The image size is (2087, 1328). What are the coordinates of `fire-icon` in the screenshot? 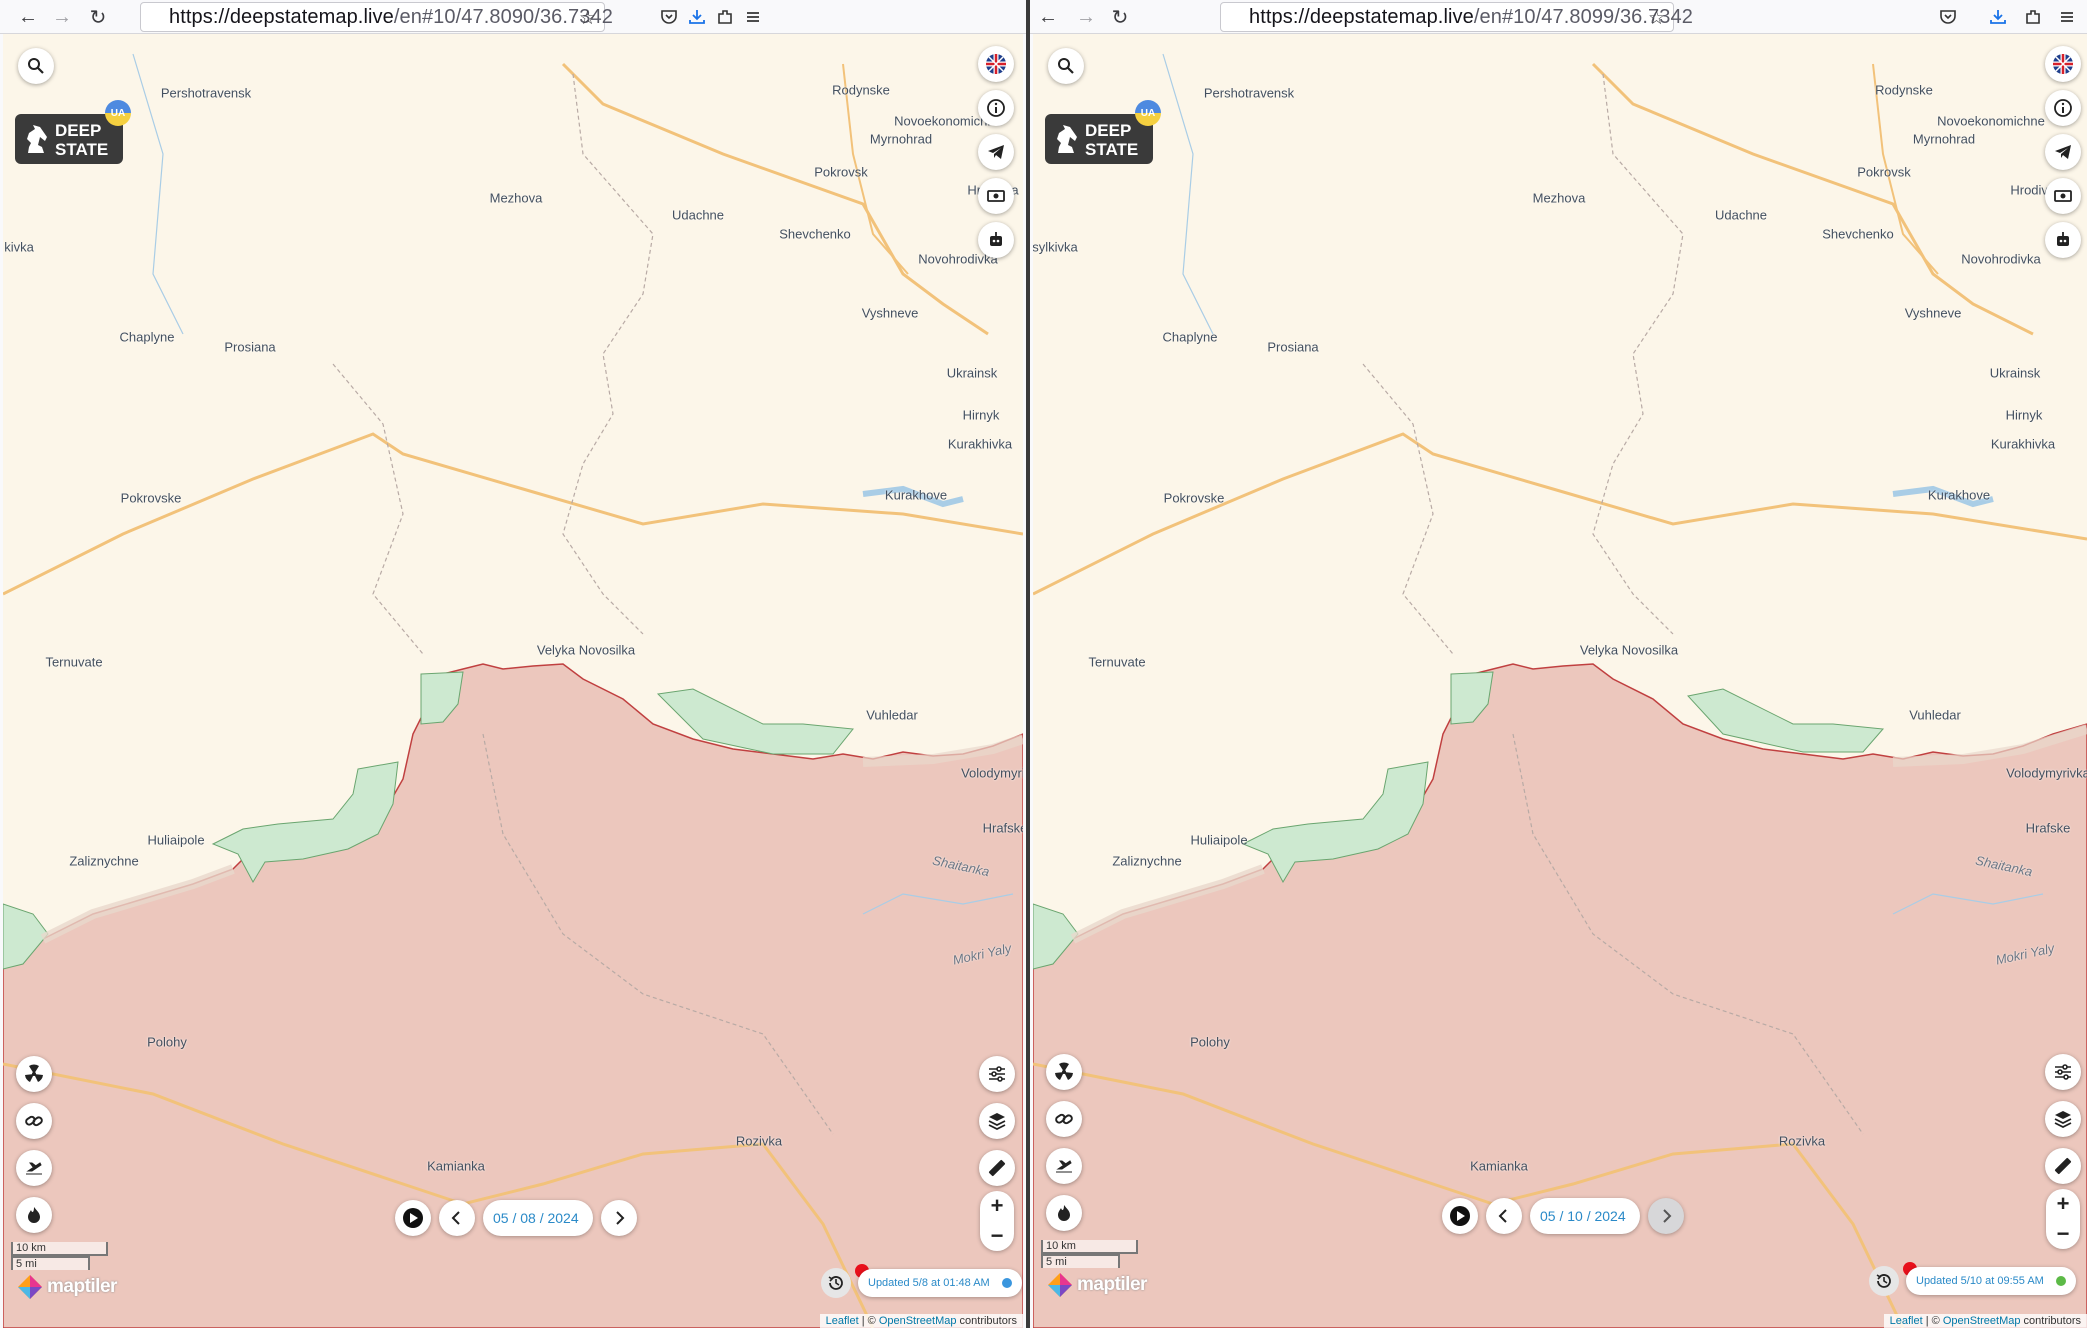 It's located at (34, 1215).